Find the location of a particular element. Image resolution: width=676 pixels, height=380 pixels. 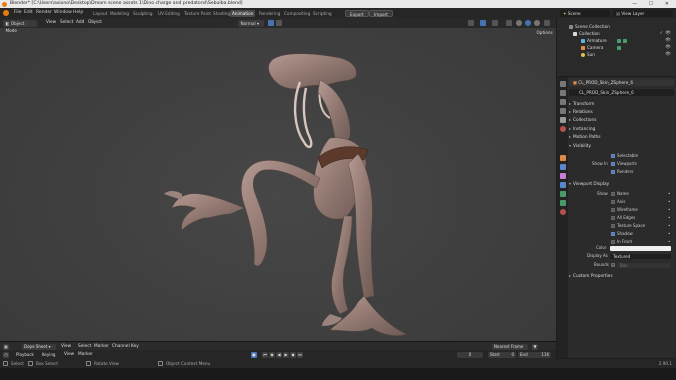

selectable-checkbox is located at coordinates (613, 156).